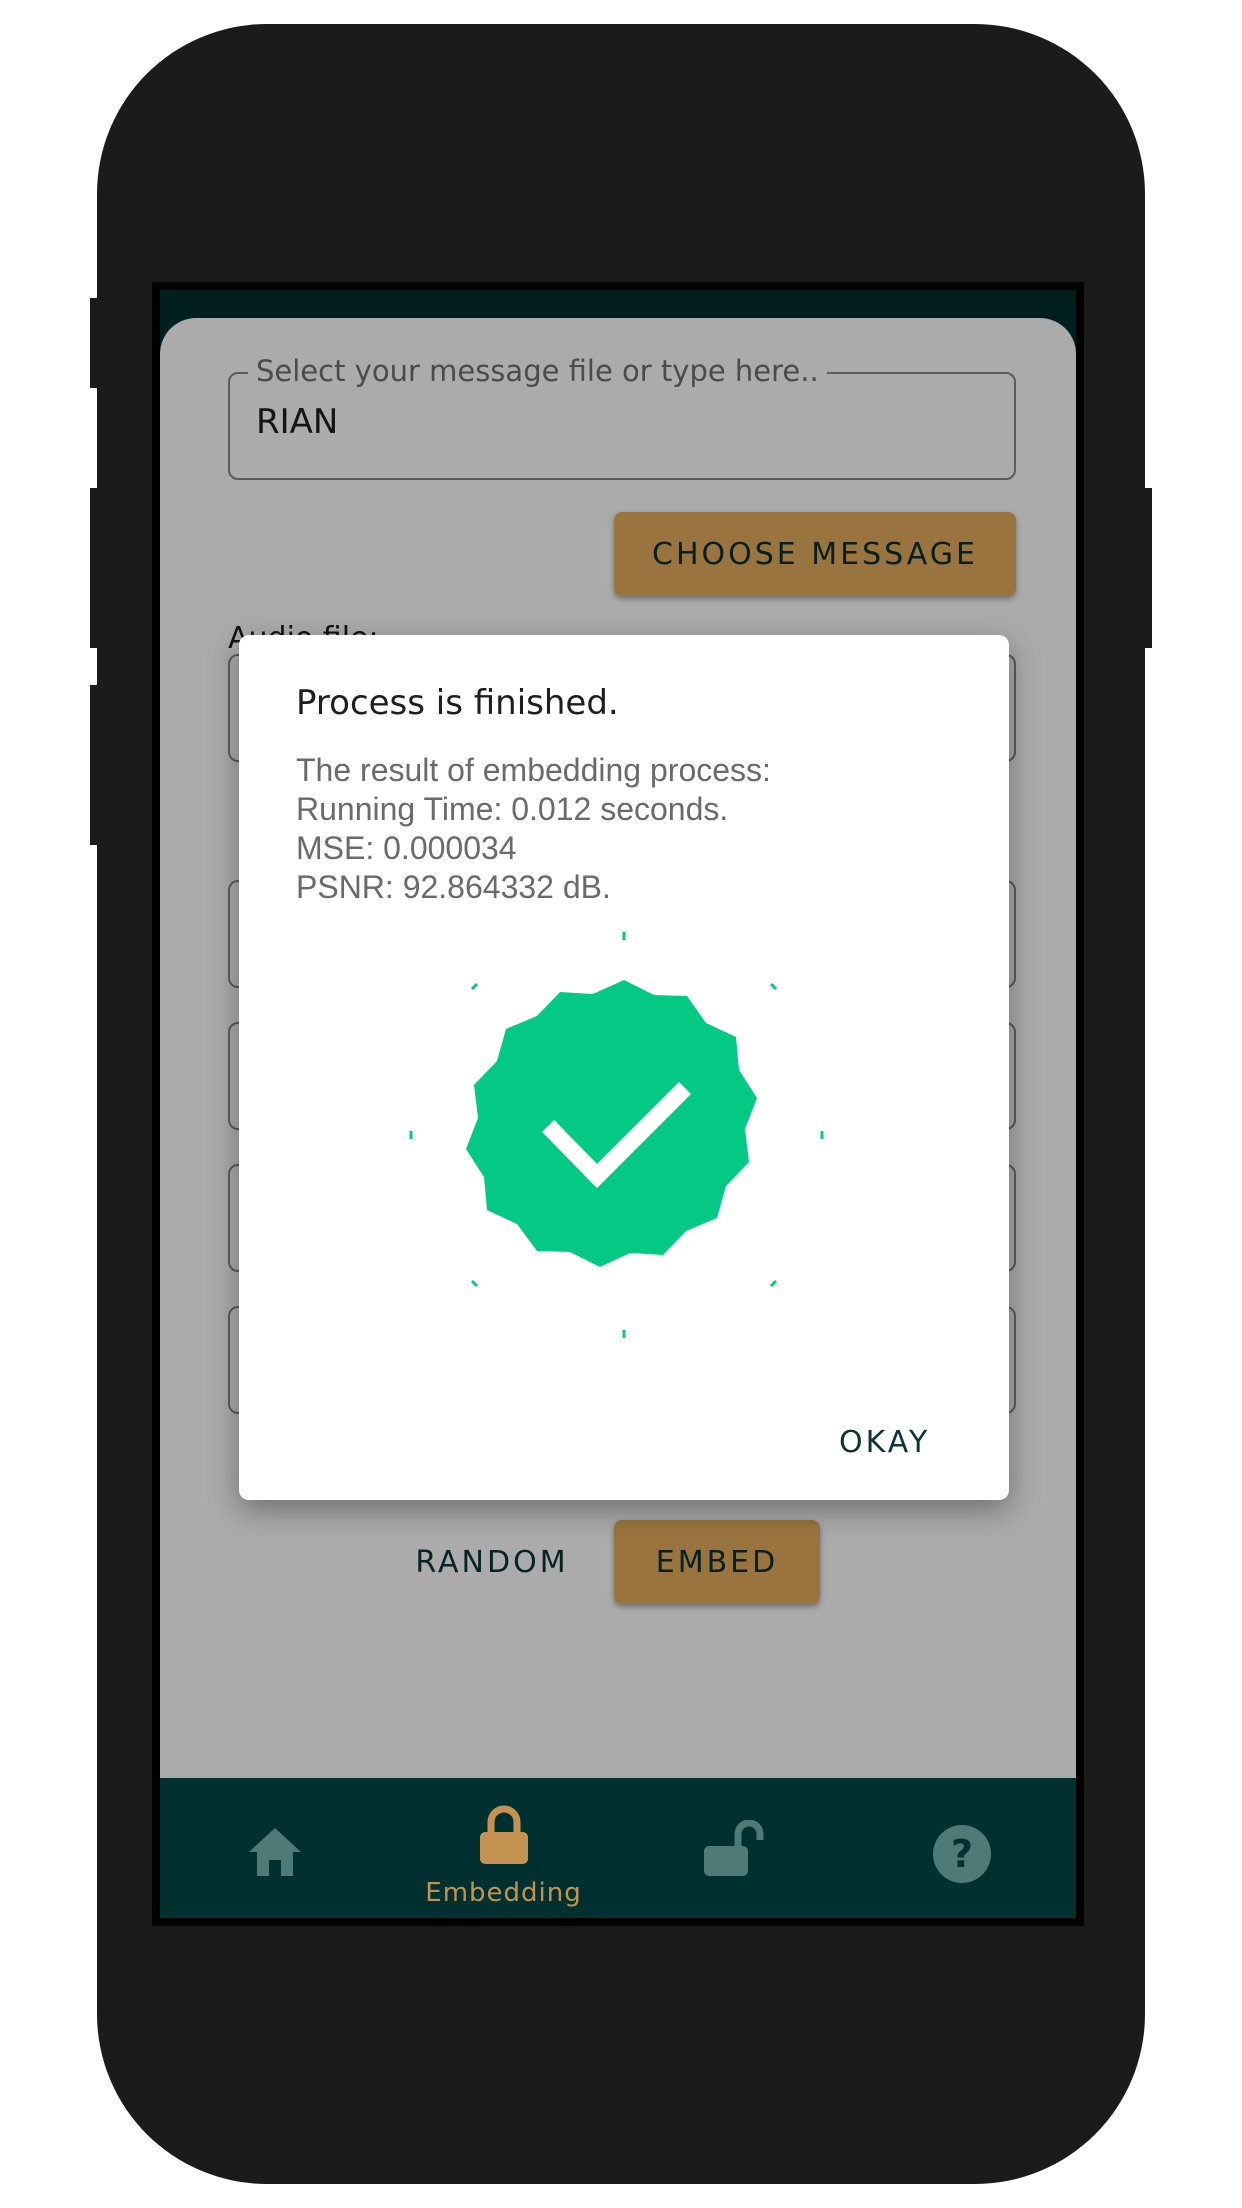 Image resolution: width=1242 pixels, height=2208 pixels. Describe the element at coordinates (457, 703) in the screenshot. I see `dialog-title: Process is finished.` at that location.